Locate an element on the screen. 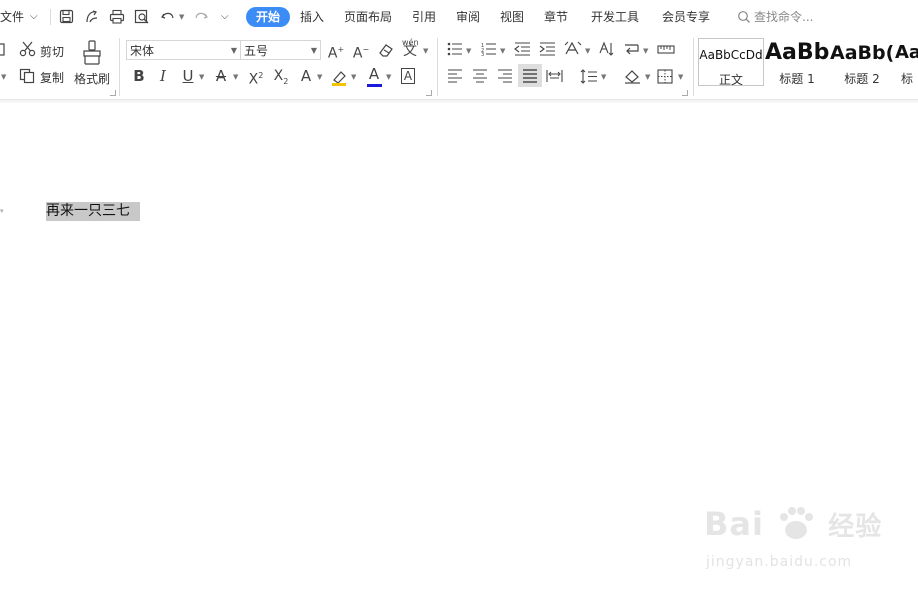  style-sample-text: Aa is located at coordinates (906, 52).